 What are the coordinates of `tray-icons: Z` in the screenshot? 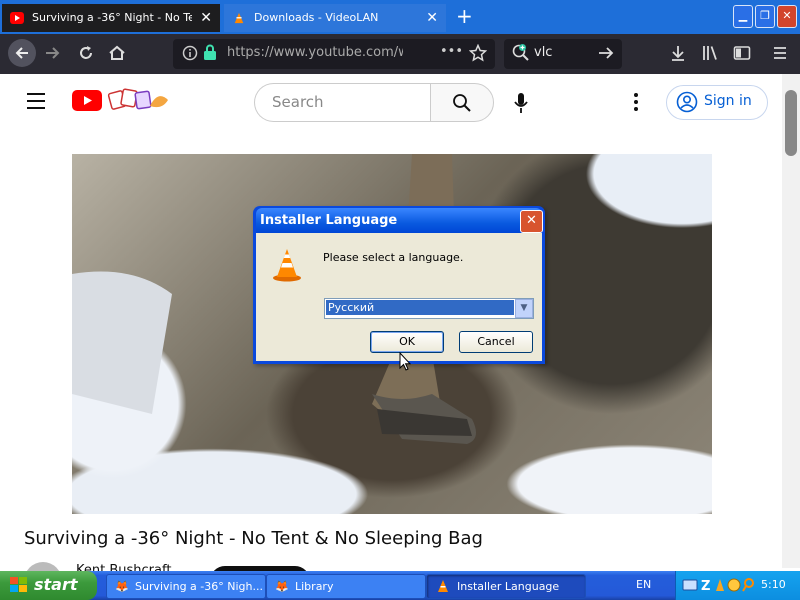 It's located at (722, 585).